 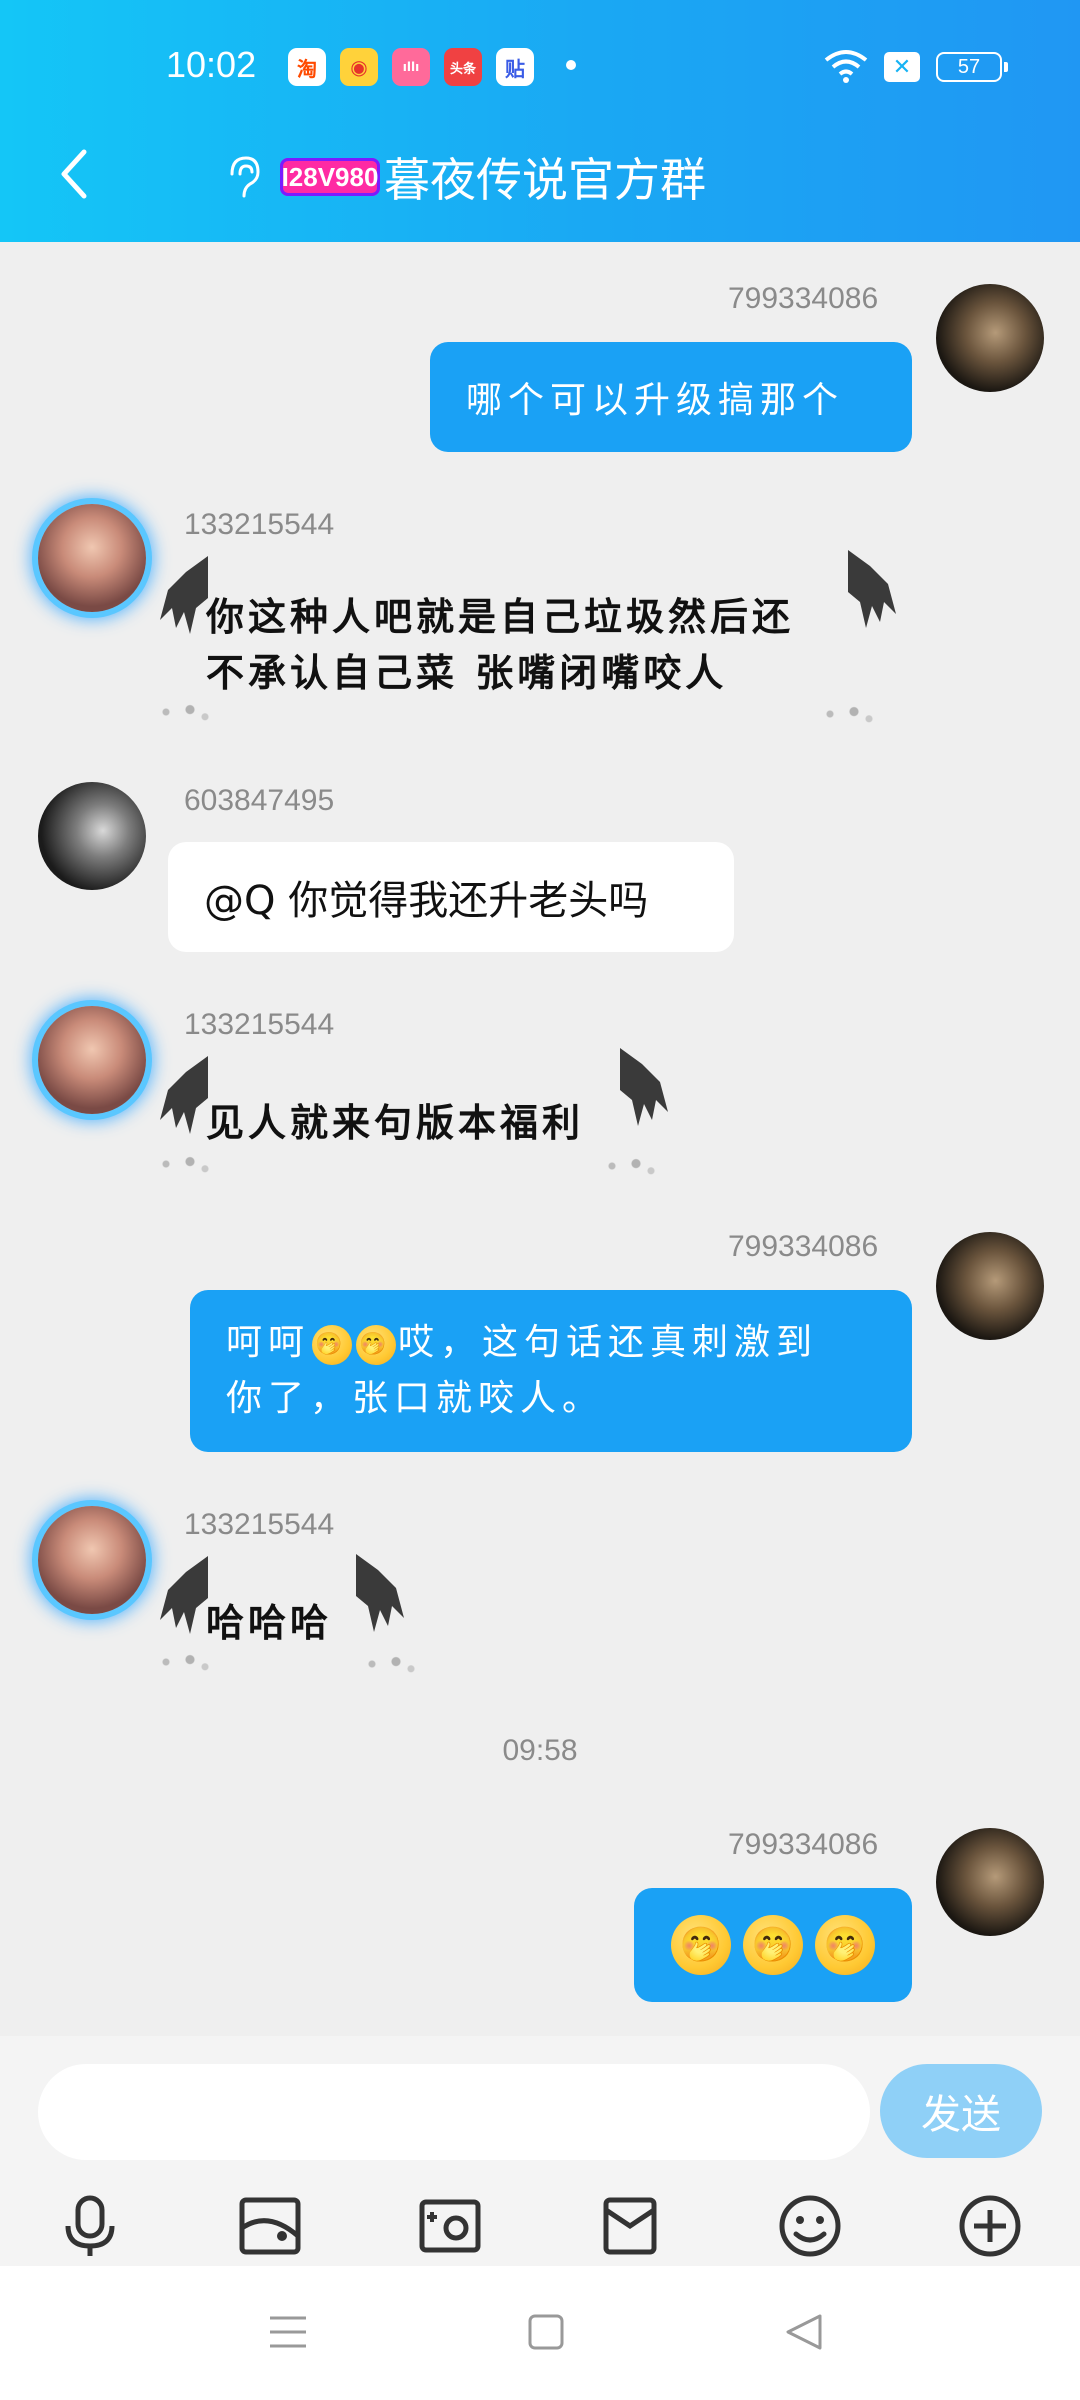 What do you see at coordinates (630, 2226) in the screenshot?
I see `red-packet-icon` at bounding box center [630, 2226].